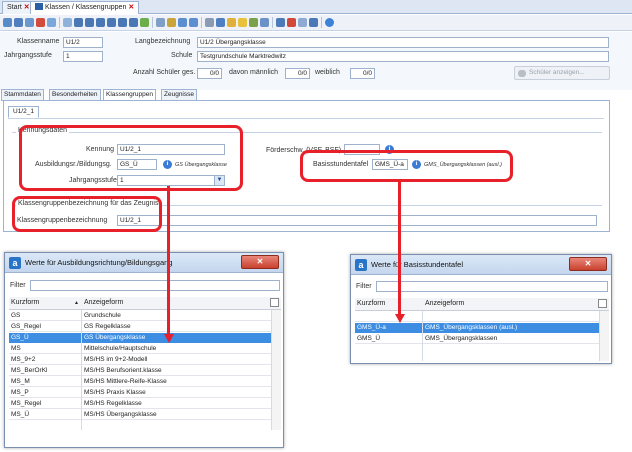  I want to click on tab-group-u1-2-1: U1/2_1, so click(23, 112).